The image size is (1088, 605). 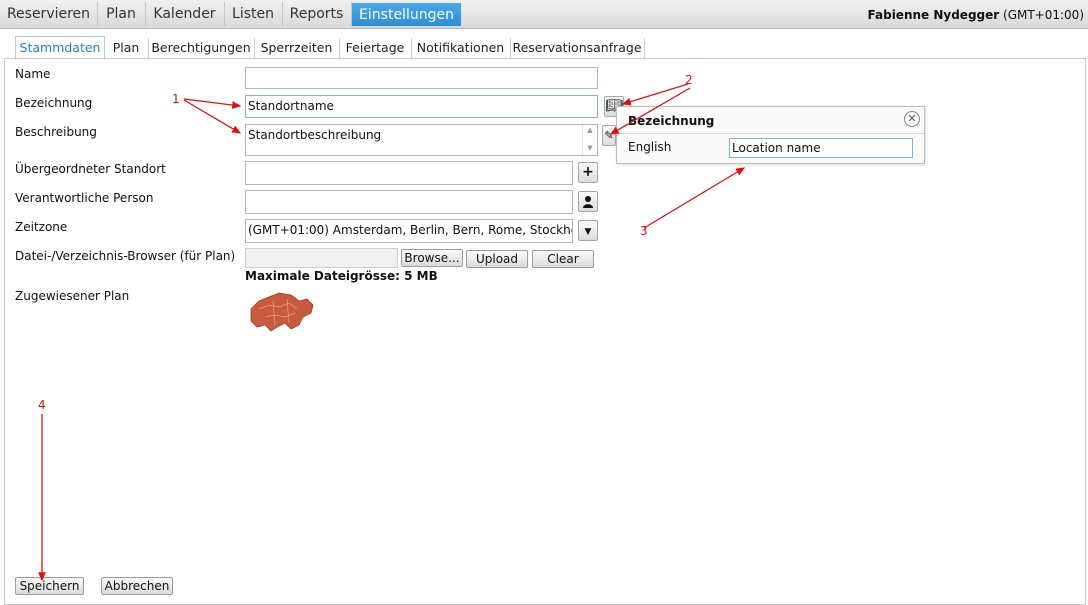 What do you see at coordinates (121, 14) in the screenshot?
I see `main-tab-plan: Plan` at bounding box center [121, 14].